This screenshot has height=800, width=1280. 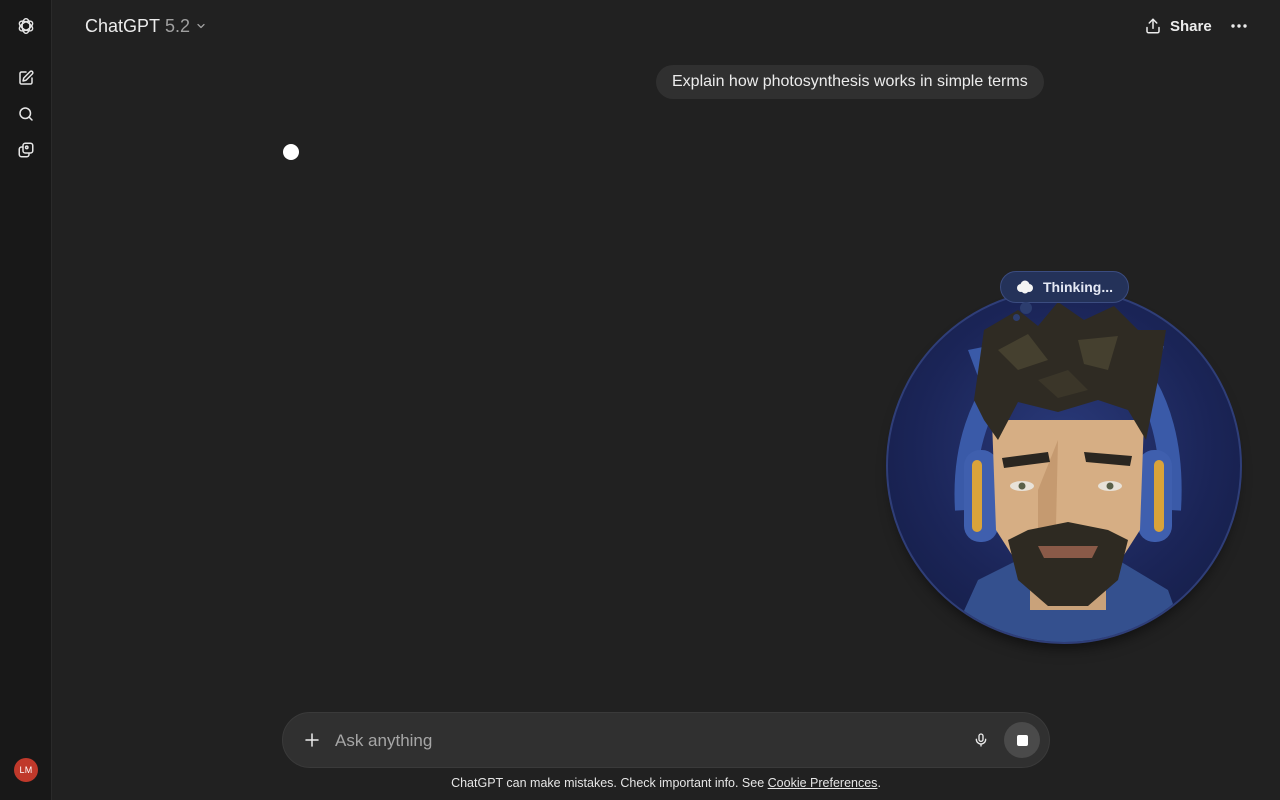 I want to click on attach-button, so click(x=312, y=740).